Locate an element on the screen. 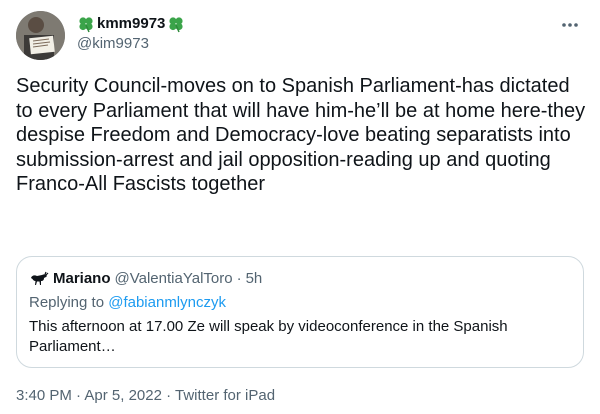 This screenshot has height=414, width=600. quoted-author-avatar is located at coordinates (39, 279).